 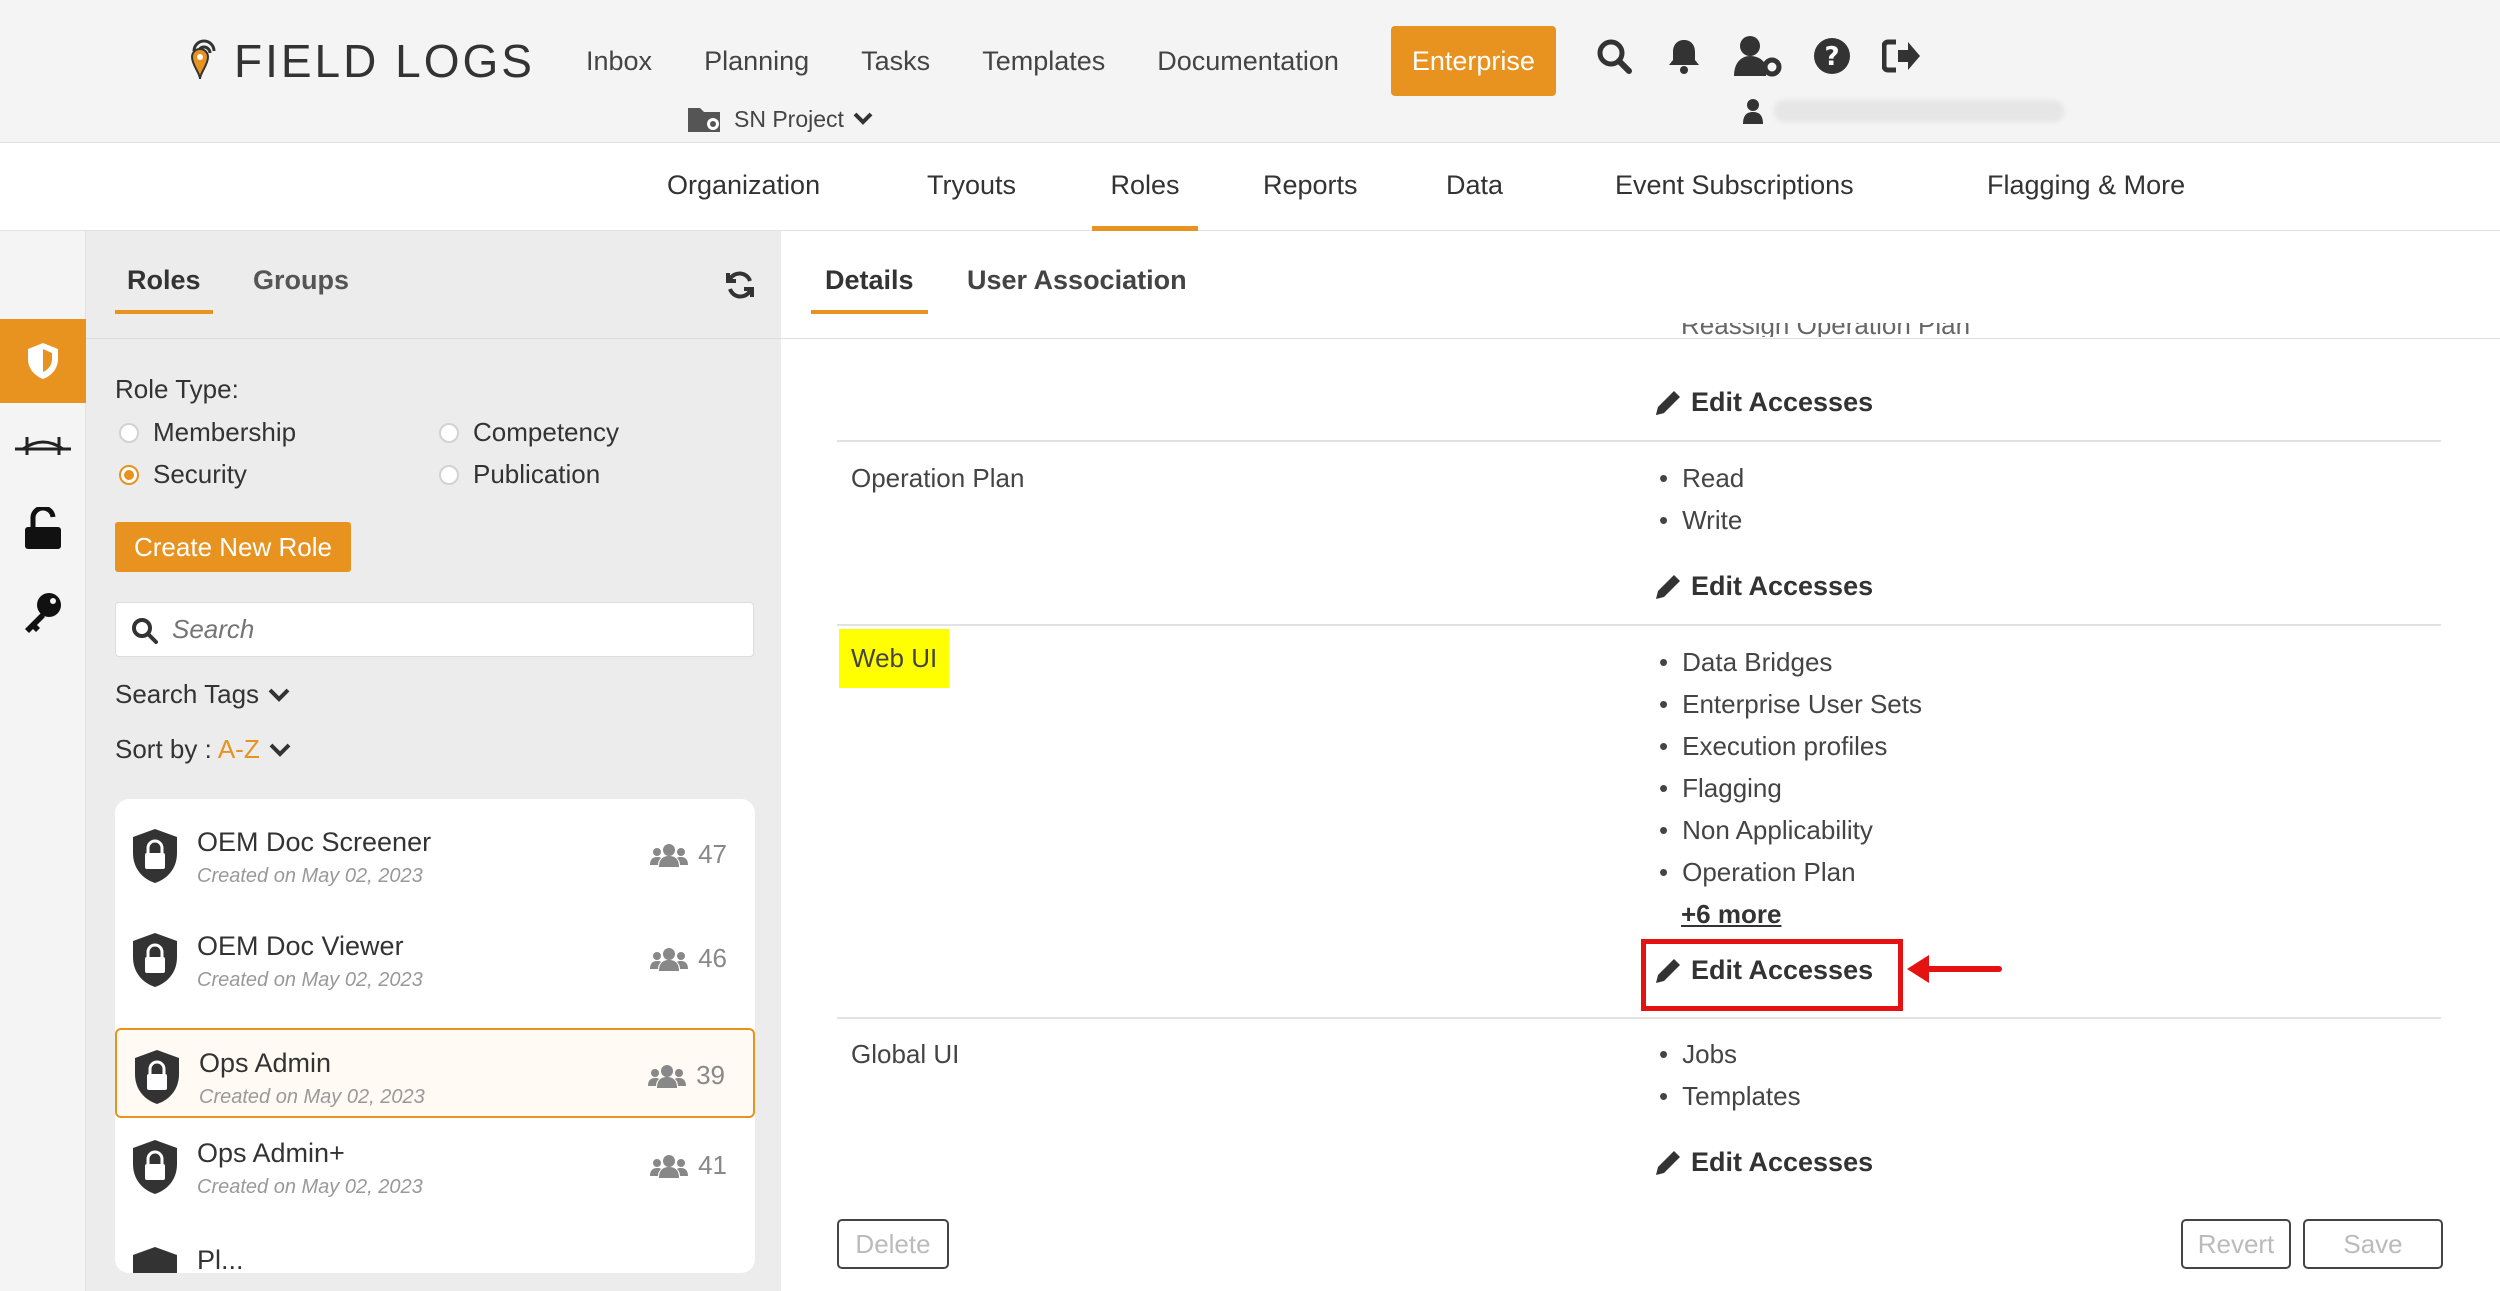 What do you see at coordinates (1773, 746) in the screenshot?
I see `access-item: Execution profiles` at bounding box center [1773, 746].